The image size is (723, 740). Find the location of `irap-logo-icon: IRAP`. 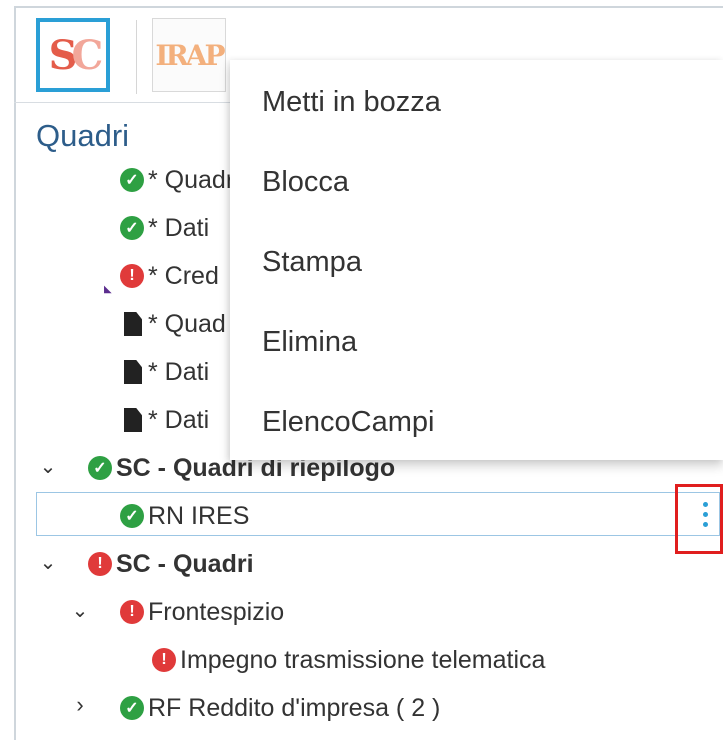

irap-logo-icon: IRAP is located at coordinates (190, 55).